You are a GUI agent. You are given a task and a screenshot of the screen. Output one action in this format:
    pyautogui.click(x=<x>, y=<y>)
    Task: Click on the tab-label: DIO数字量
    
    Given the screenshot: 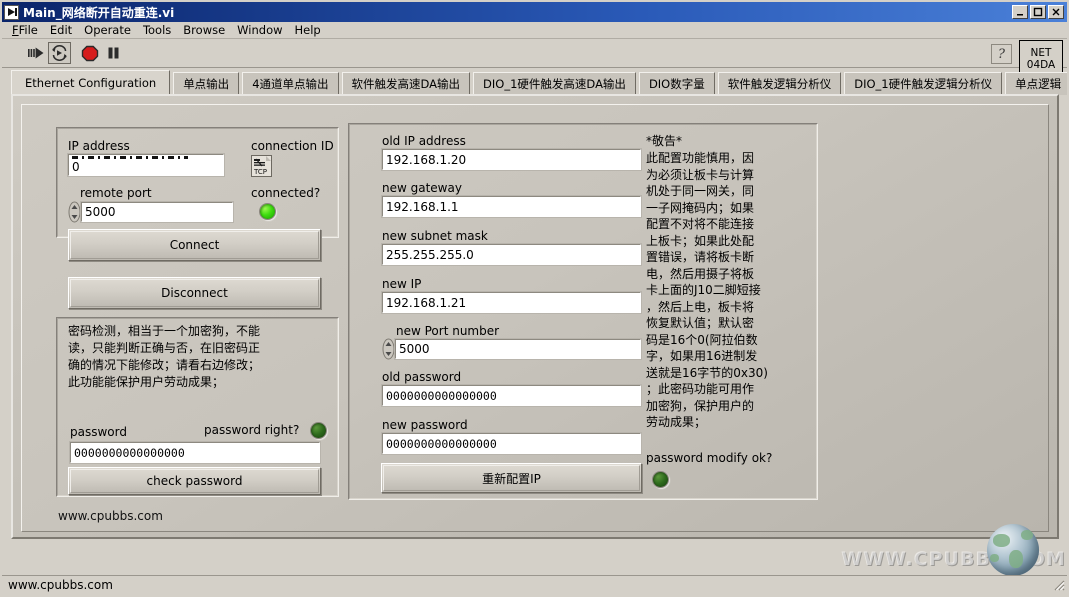 What is the action you would take?
    pyautogui.click(x=676, y=84)
    